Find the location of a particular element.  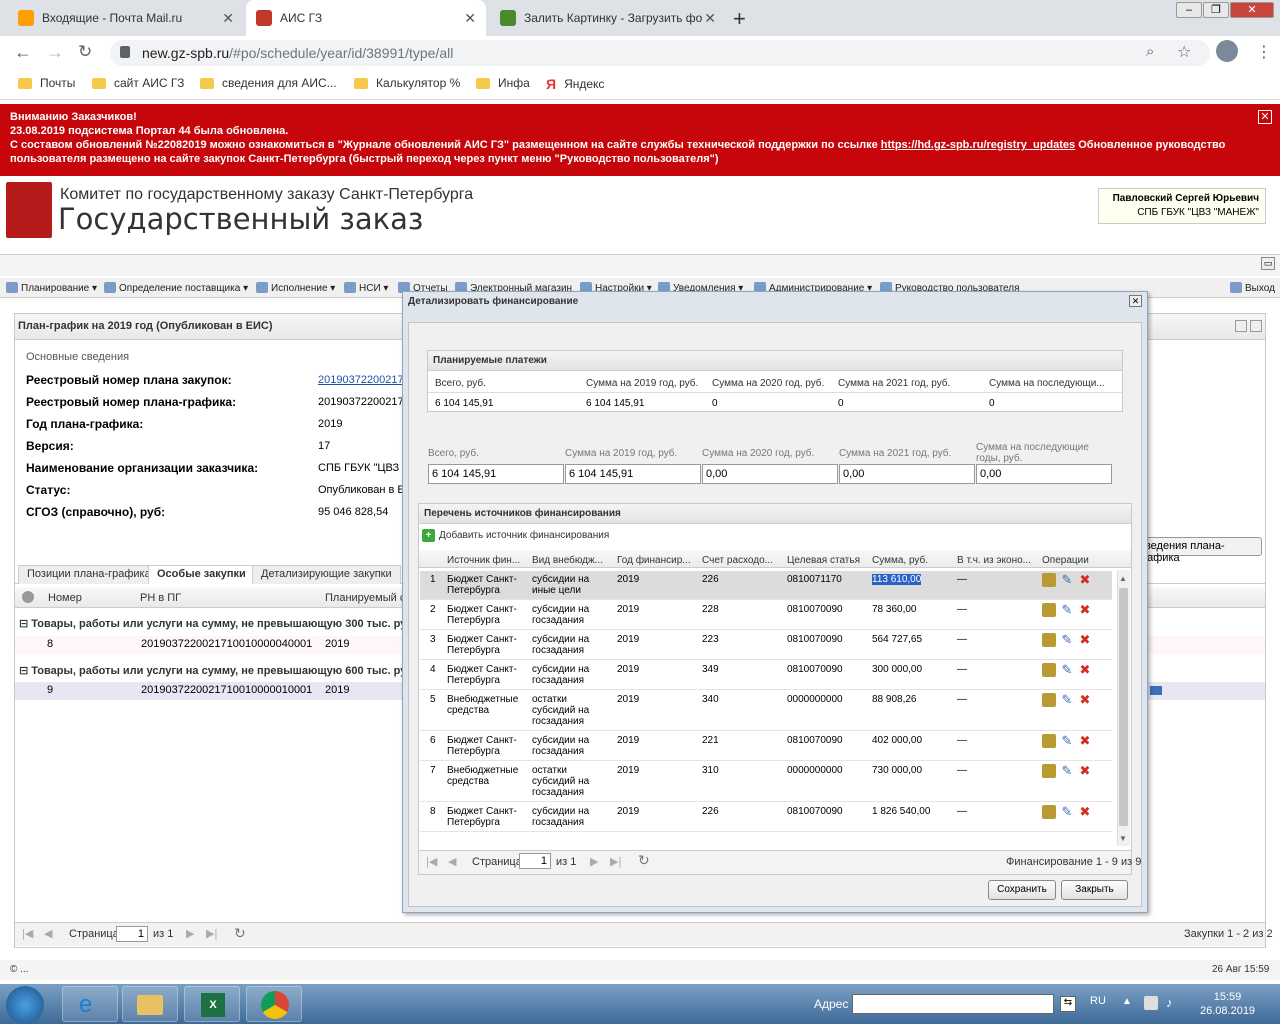

browser-tab-mail: Входящие - Почта Mail.ru ✕ is located at coordinates (126, 18).